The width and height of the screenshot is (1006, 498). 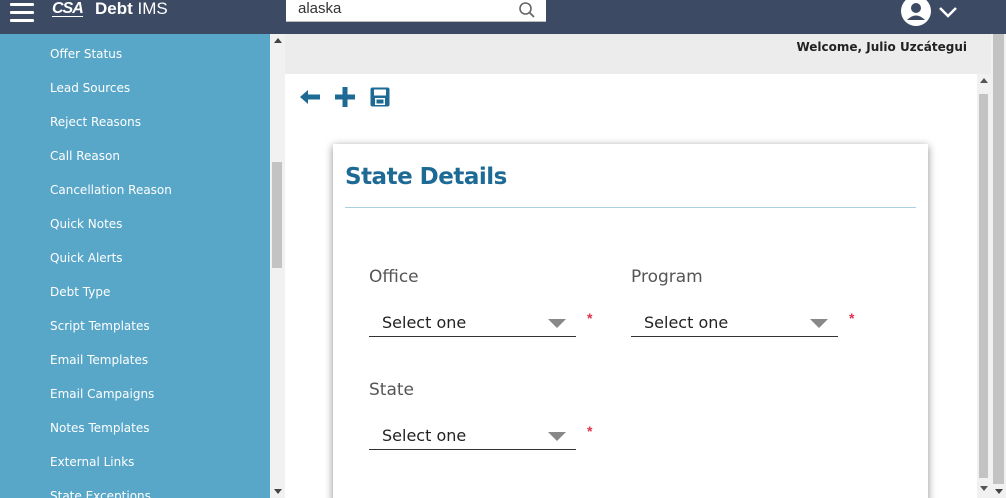 I want to click on sidebar-item-reject-reasons: Reject Reasons, so click(x=95, y=122).